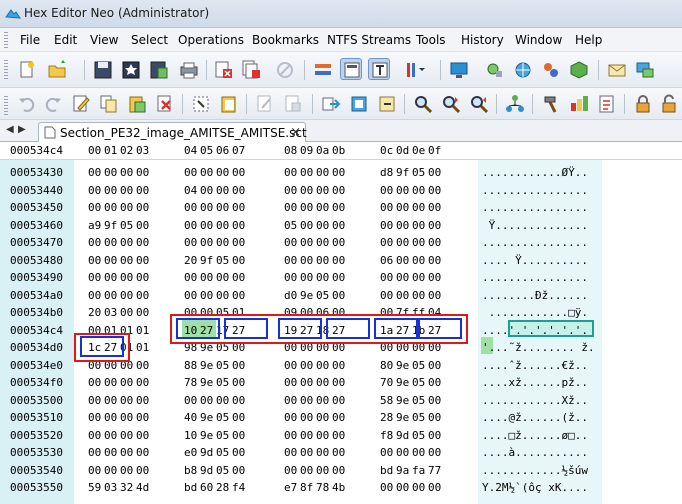 Image resolution: width=682 pixels, height=504 pixels. What do you see at coordinates (643, 104) in the screenshot?
I see `lock-icon` at bounding box center [643, 104].